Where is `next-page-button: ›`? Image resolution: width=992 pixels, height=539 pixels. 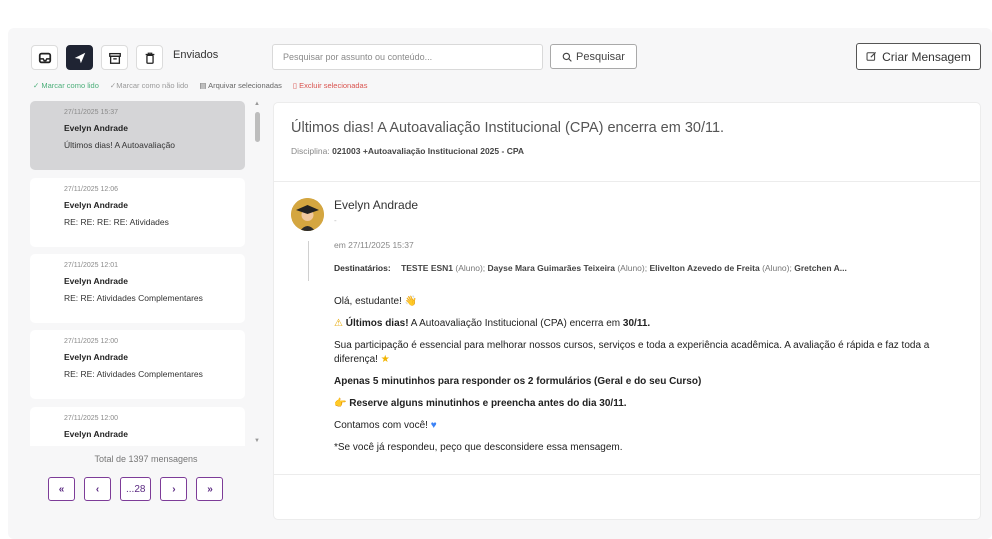 next-page-button: › is located at coordinates (174, 489).